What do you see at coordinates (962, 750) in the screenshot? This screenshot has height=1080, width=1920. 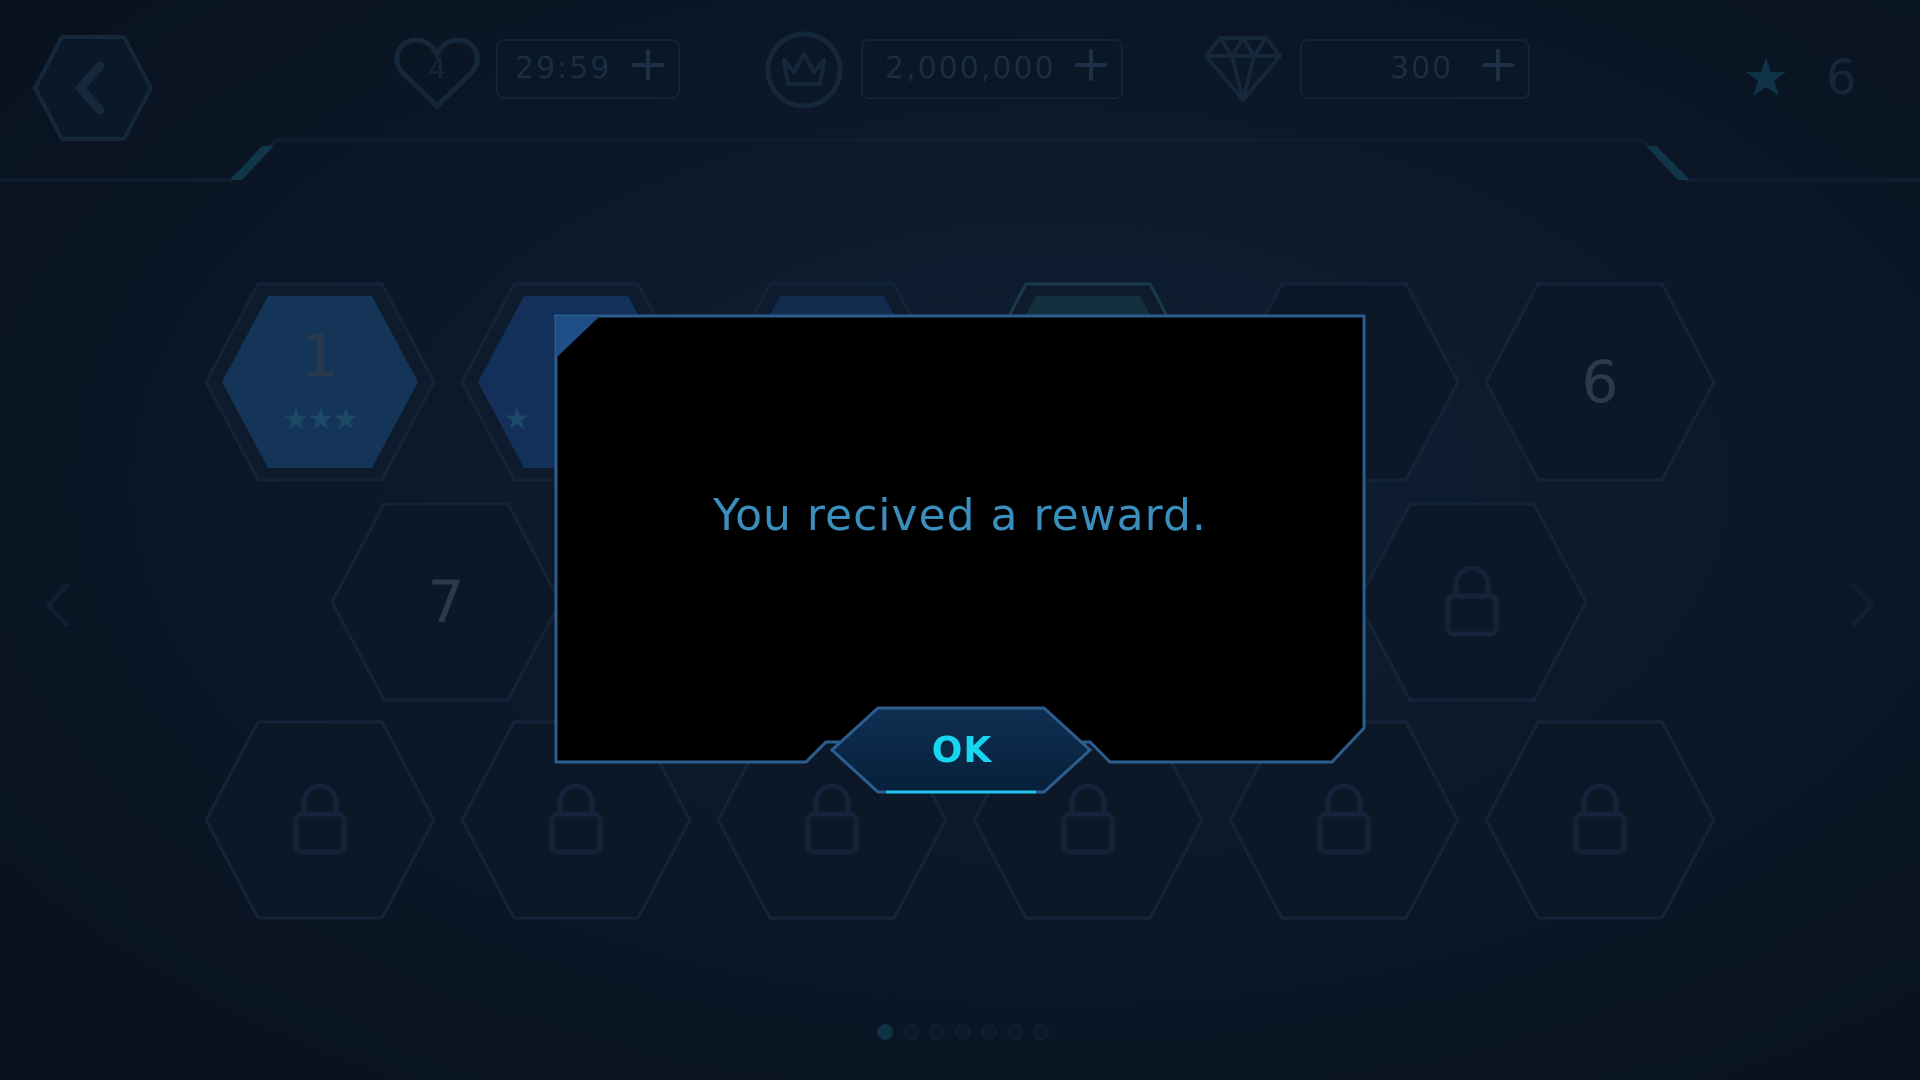 I see `ok-button-label: OK` at bounding box center [962, 750].